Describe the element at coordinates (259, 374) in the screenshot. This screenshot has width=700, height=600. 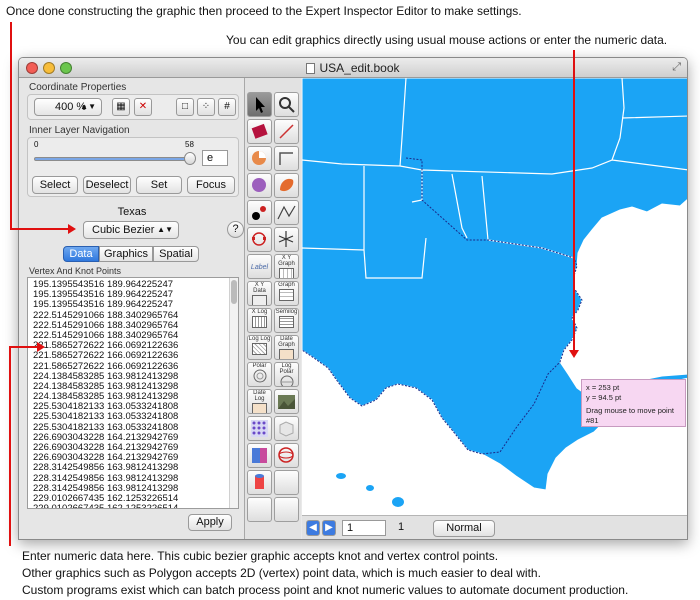
I see `polar-tool-icon: Polar` at that location.